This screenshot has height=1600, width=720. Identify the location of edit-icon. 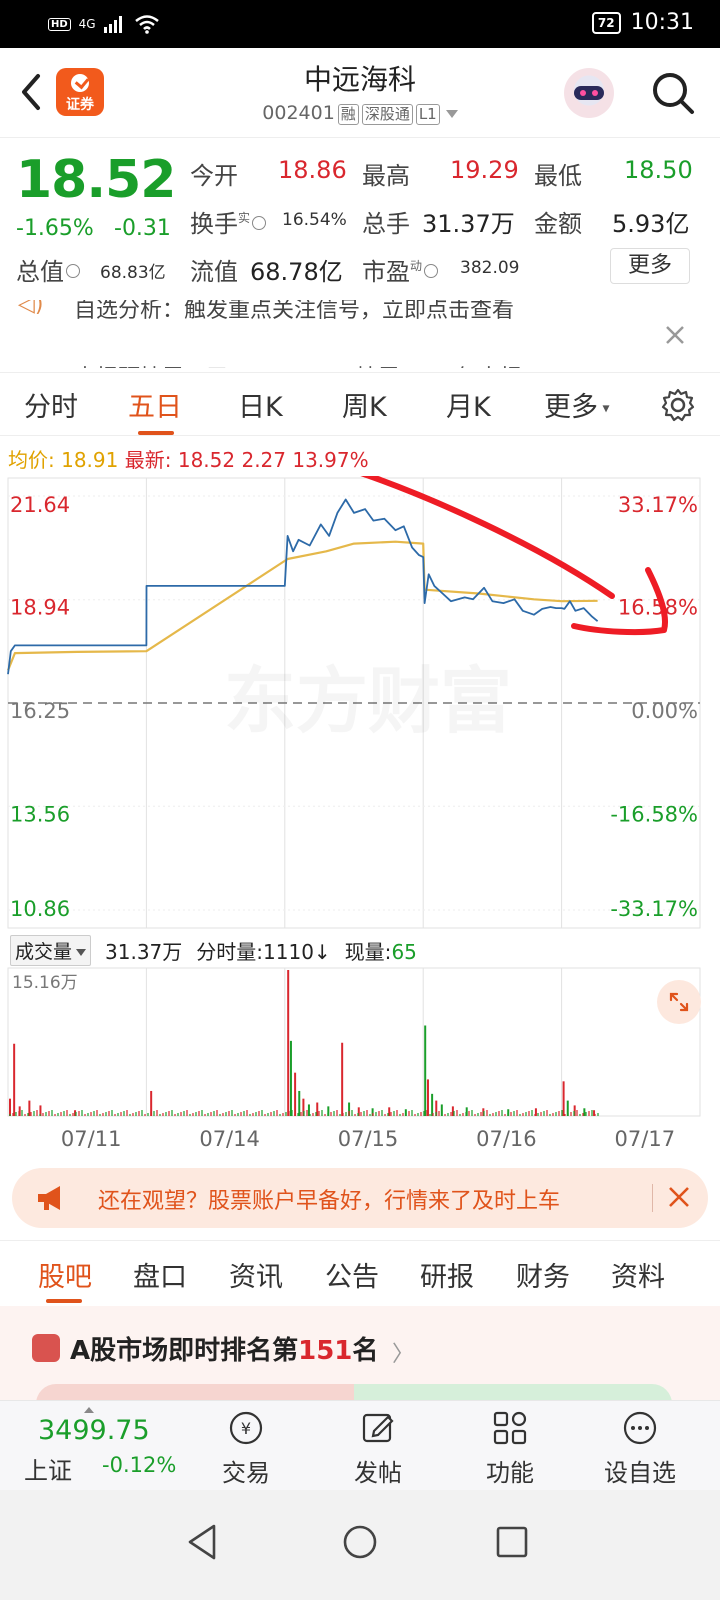
(378, 1428).